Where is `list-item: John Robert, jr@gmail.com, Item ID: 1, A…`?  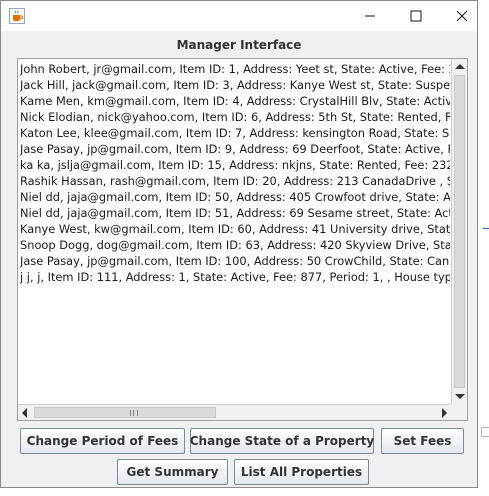 list-item: John Robert, jr@gmail.com, Item ID: 1, A… is located at coordinates (235, 69).